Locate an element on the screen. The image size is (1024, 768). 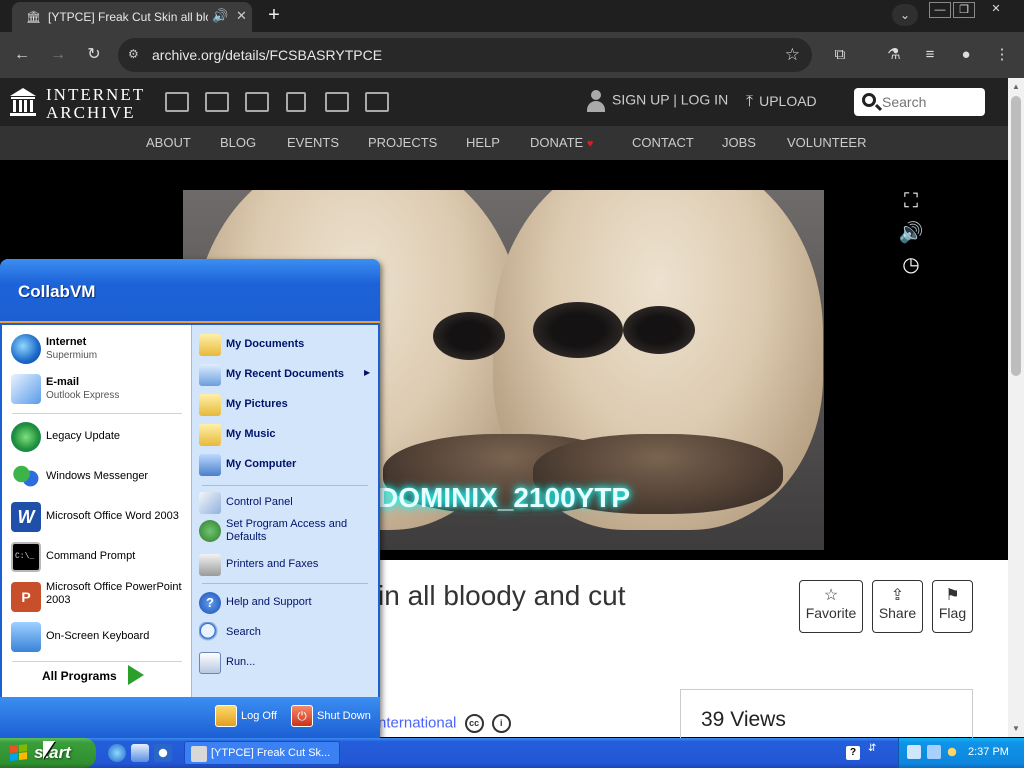
program-title: Command Prompt is located at coordinates (91, 556).